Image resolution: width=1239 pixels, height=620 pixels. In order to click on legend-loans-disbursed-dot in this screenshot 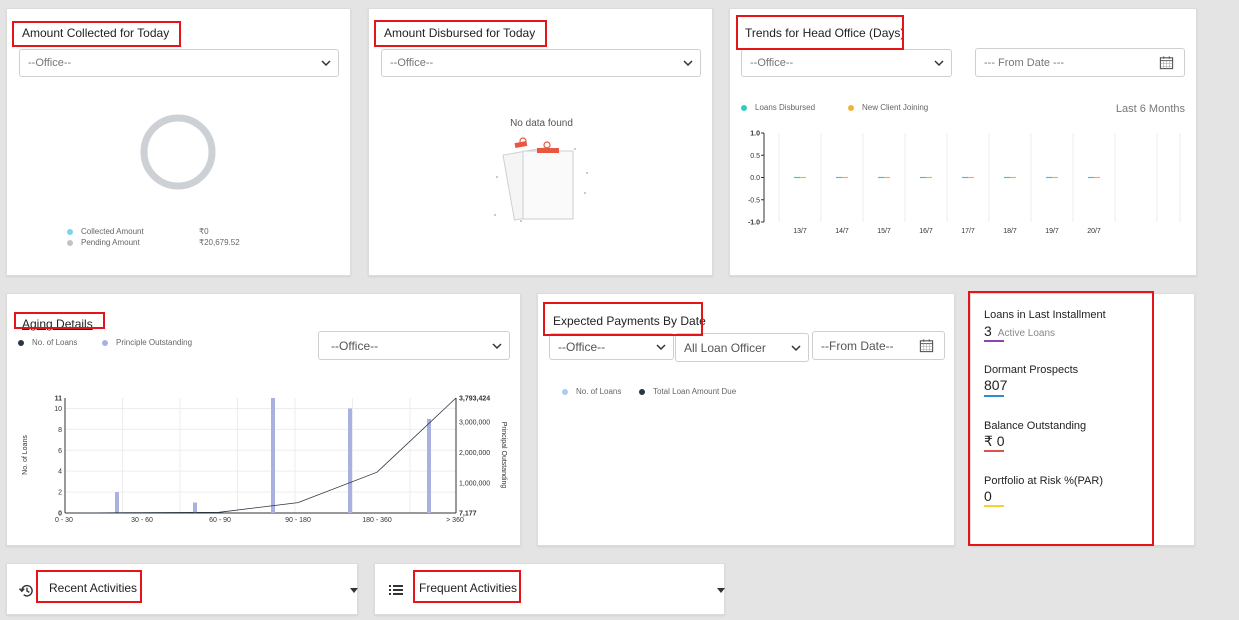, I will do `click(744, 107)`.